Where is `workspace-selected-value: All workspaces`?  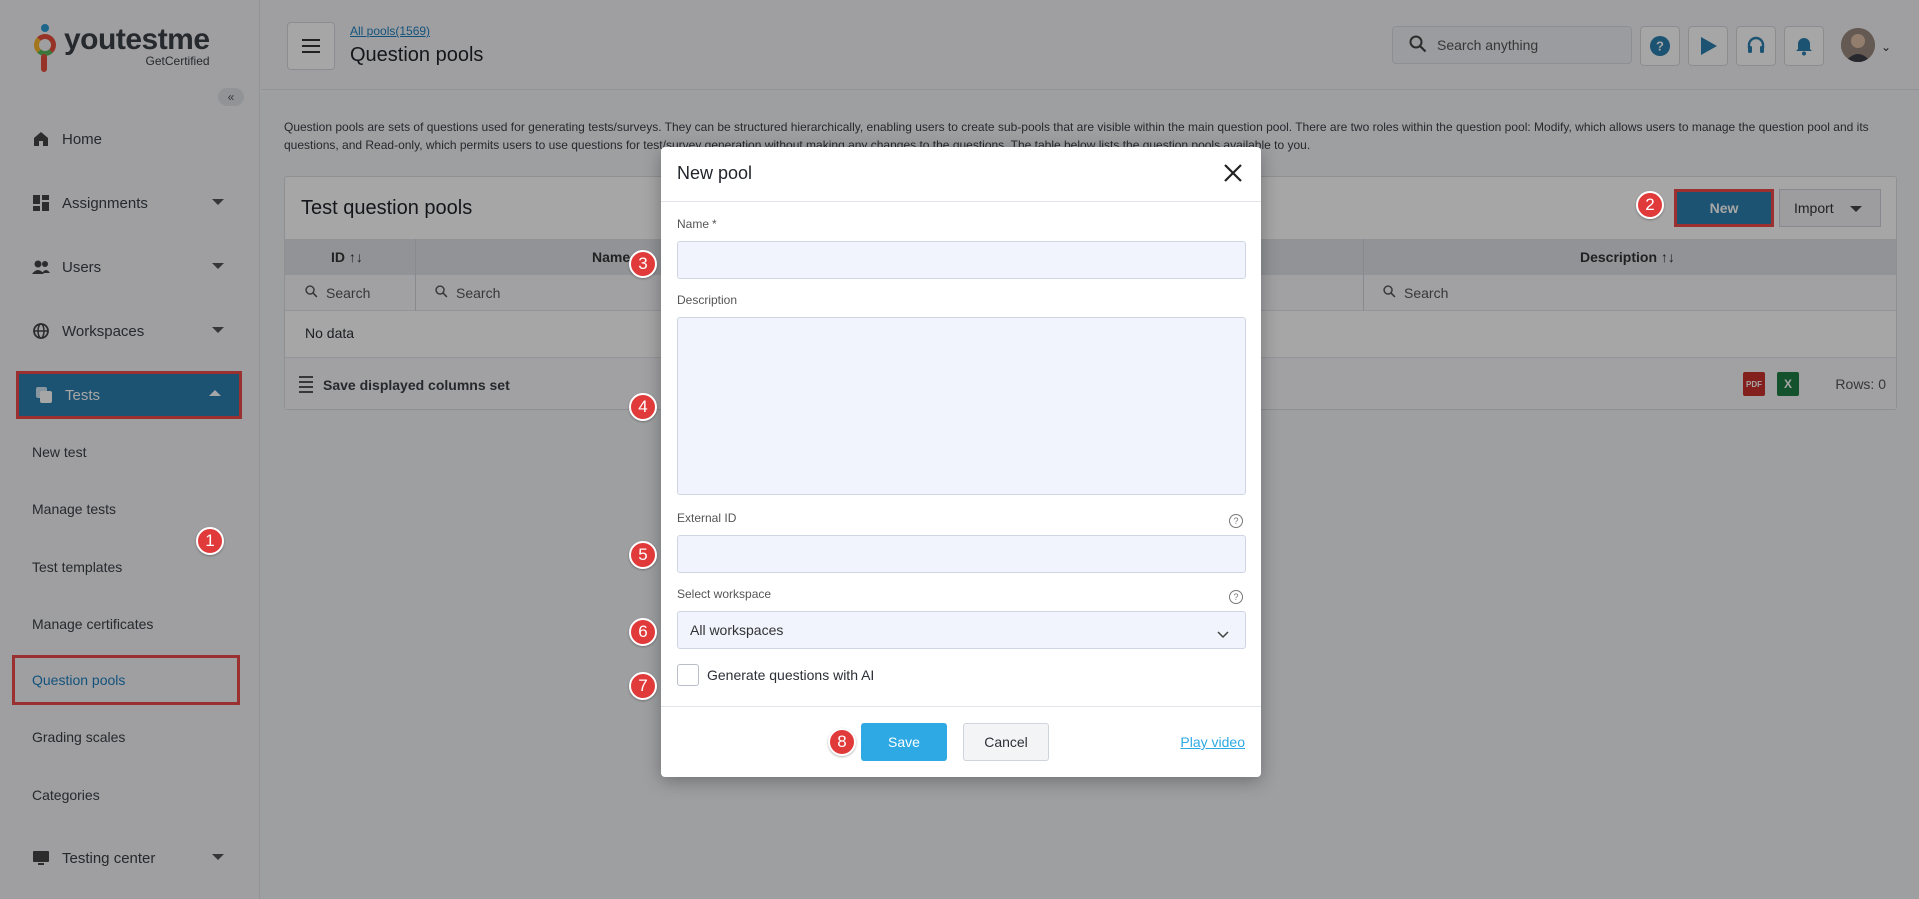
workspace-selected-value: All workspaces is located at coordinates (737, 630).